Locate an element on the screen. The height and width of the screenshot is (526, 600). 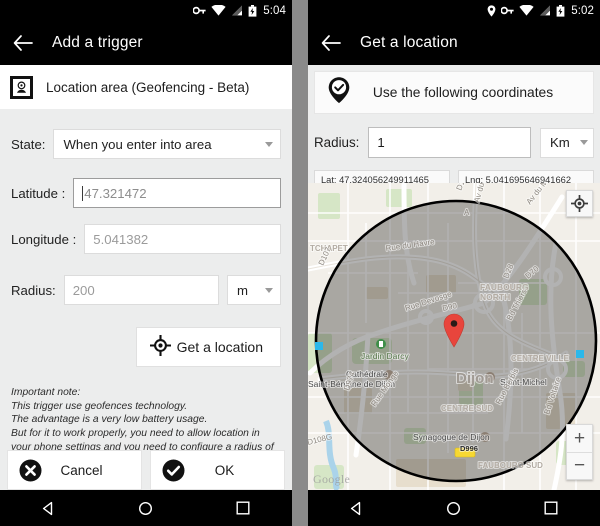
ok-button: OK is located at coordinates (217, 470).